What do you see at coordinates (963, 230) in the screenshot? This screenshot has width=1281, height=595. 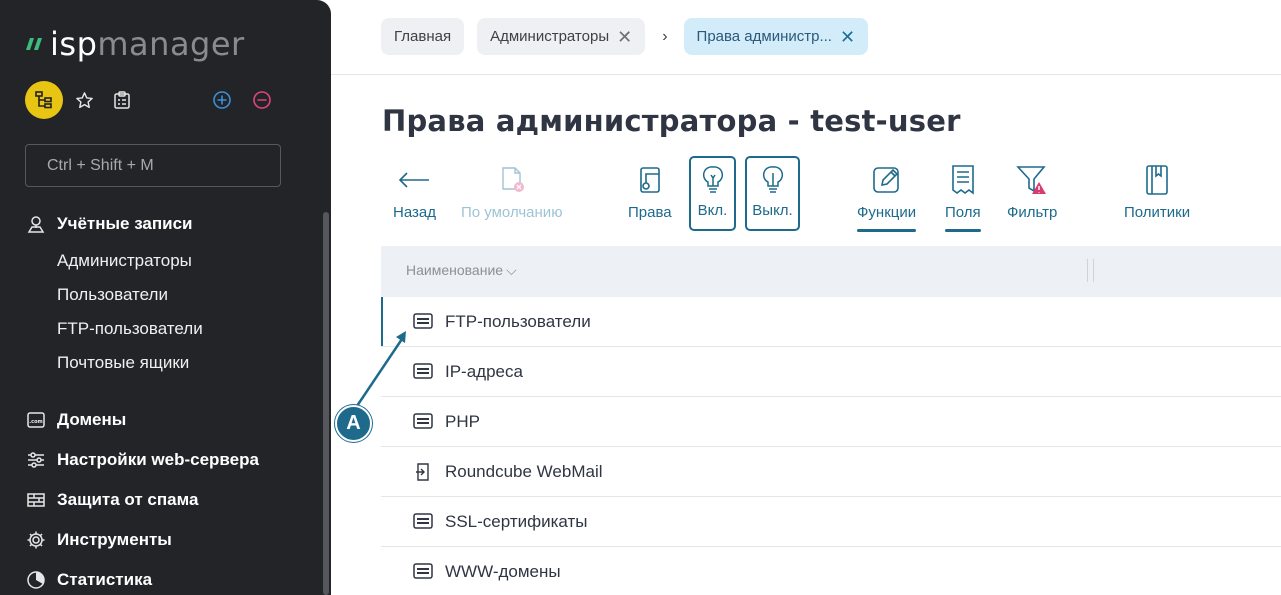 I see `fields-underline` at bounding box center [963, 230].